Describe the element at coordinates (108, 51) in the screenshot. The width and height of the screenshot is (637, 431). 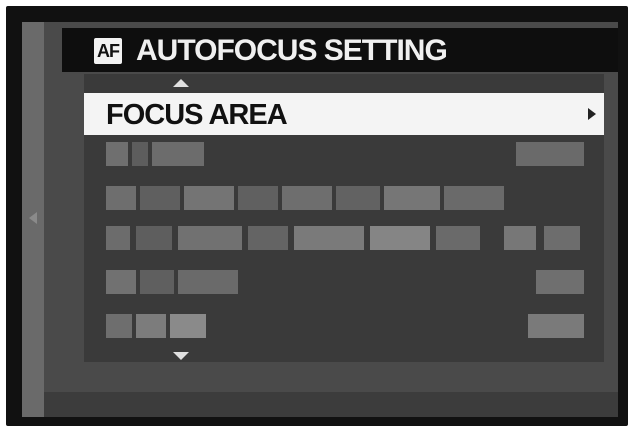
I see `af-badge-icon: AF` at that location.